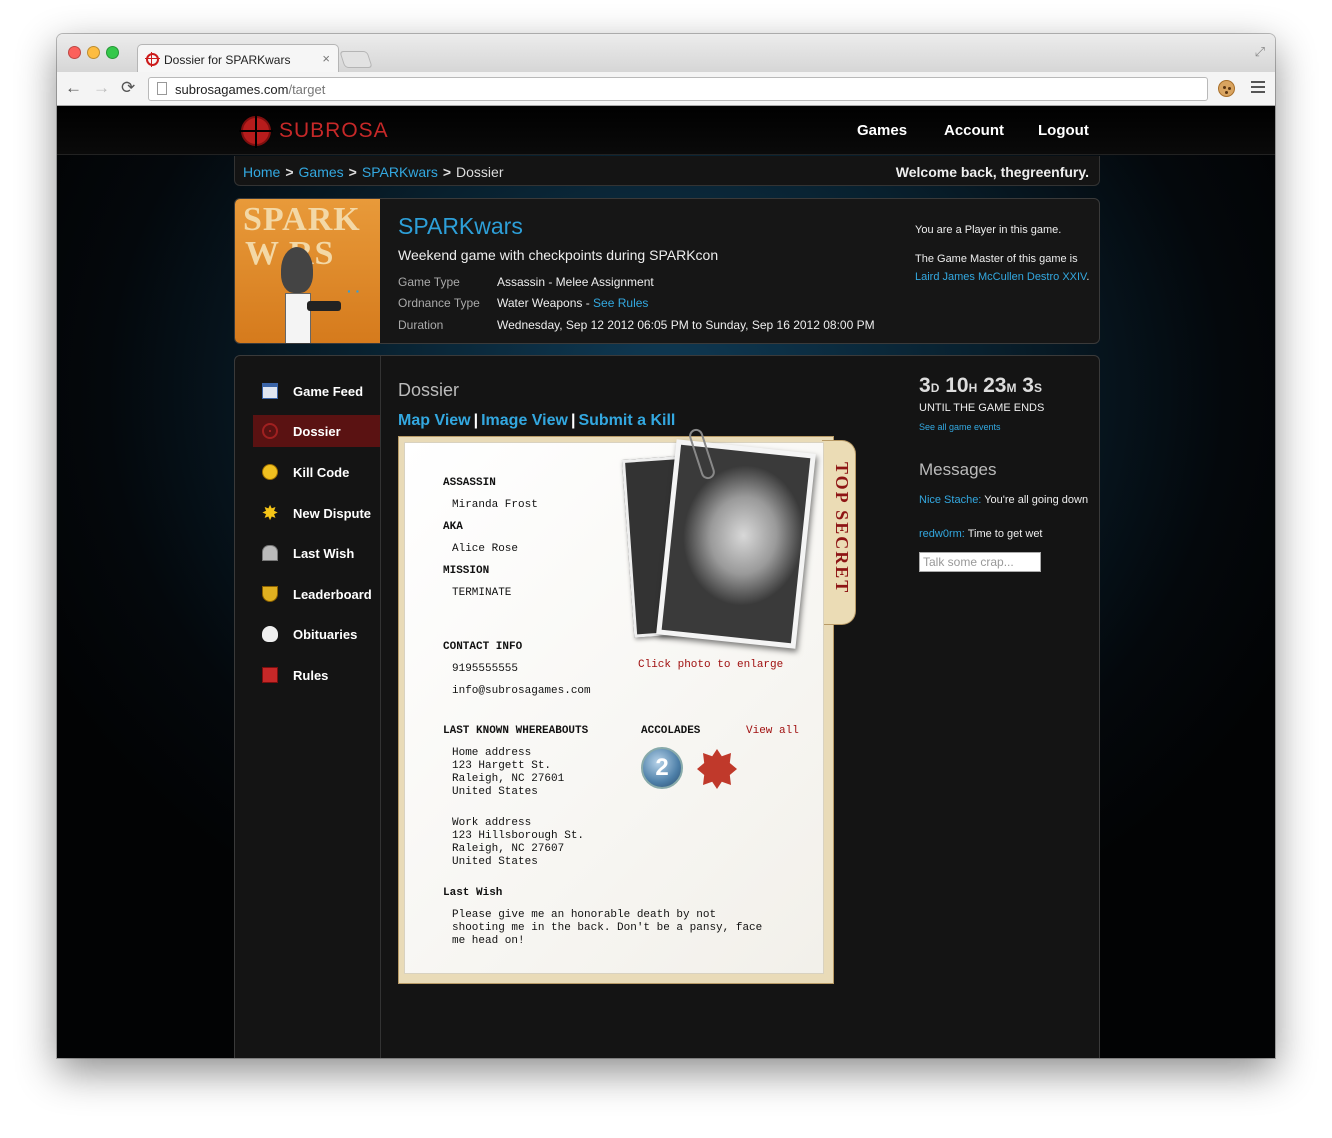  Describe the element at coordinates (400, 172) in the screenshot. I see `breadcrumb-sparkwars: SPARKwars` at that location.